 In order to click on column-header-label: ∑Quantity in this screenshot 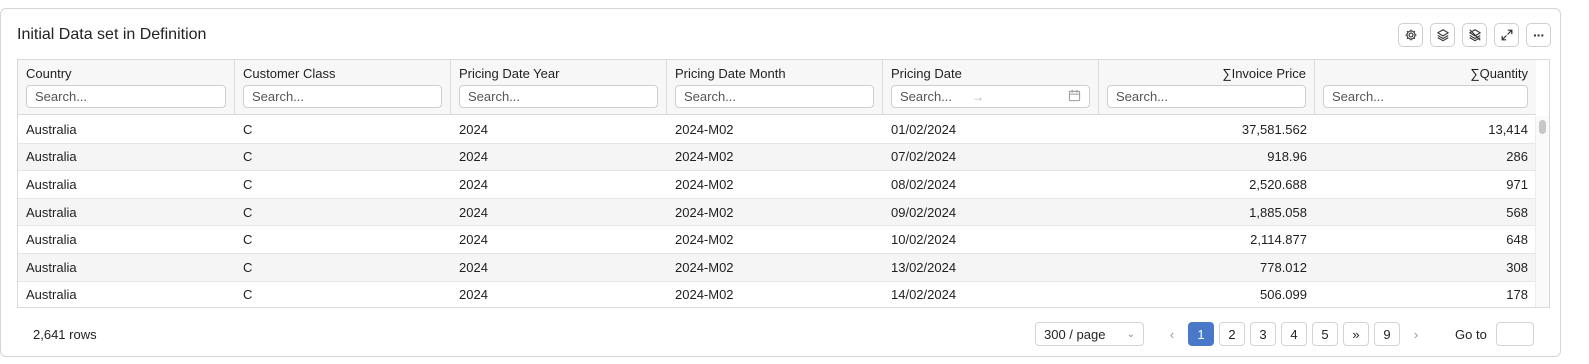, I will do `click(1499, 73)`.